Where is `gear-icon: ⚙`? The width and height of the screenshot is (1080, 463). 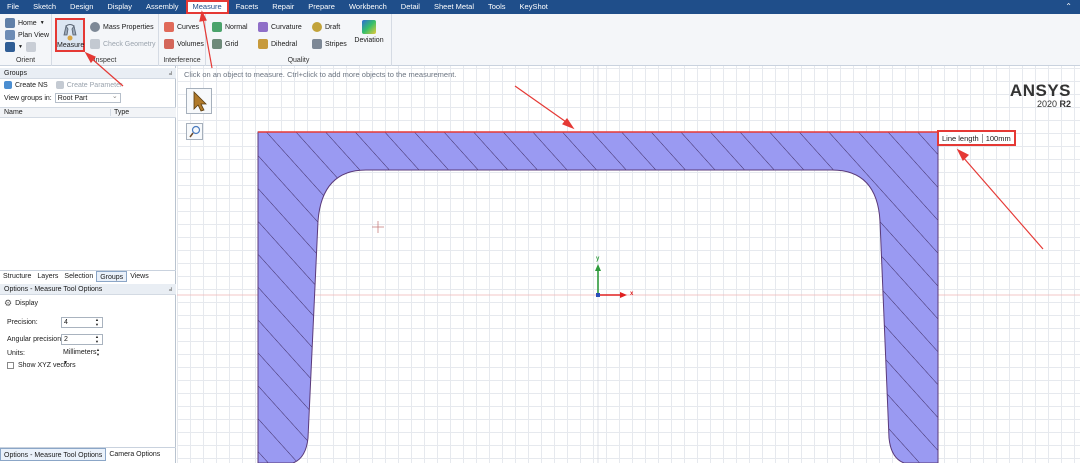
gear-icon: ⚙ is located at coordinates (8, 303).